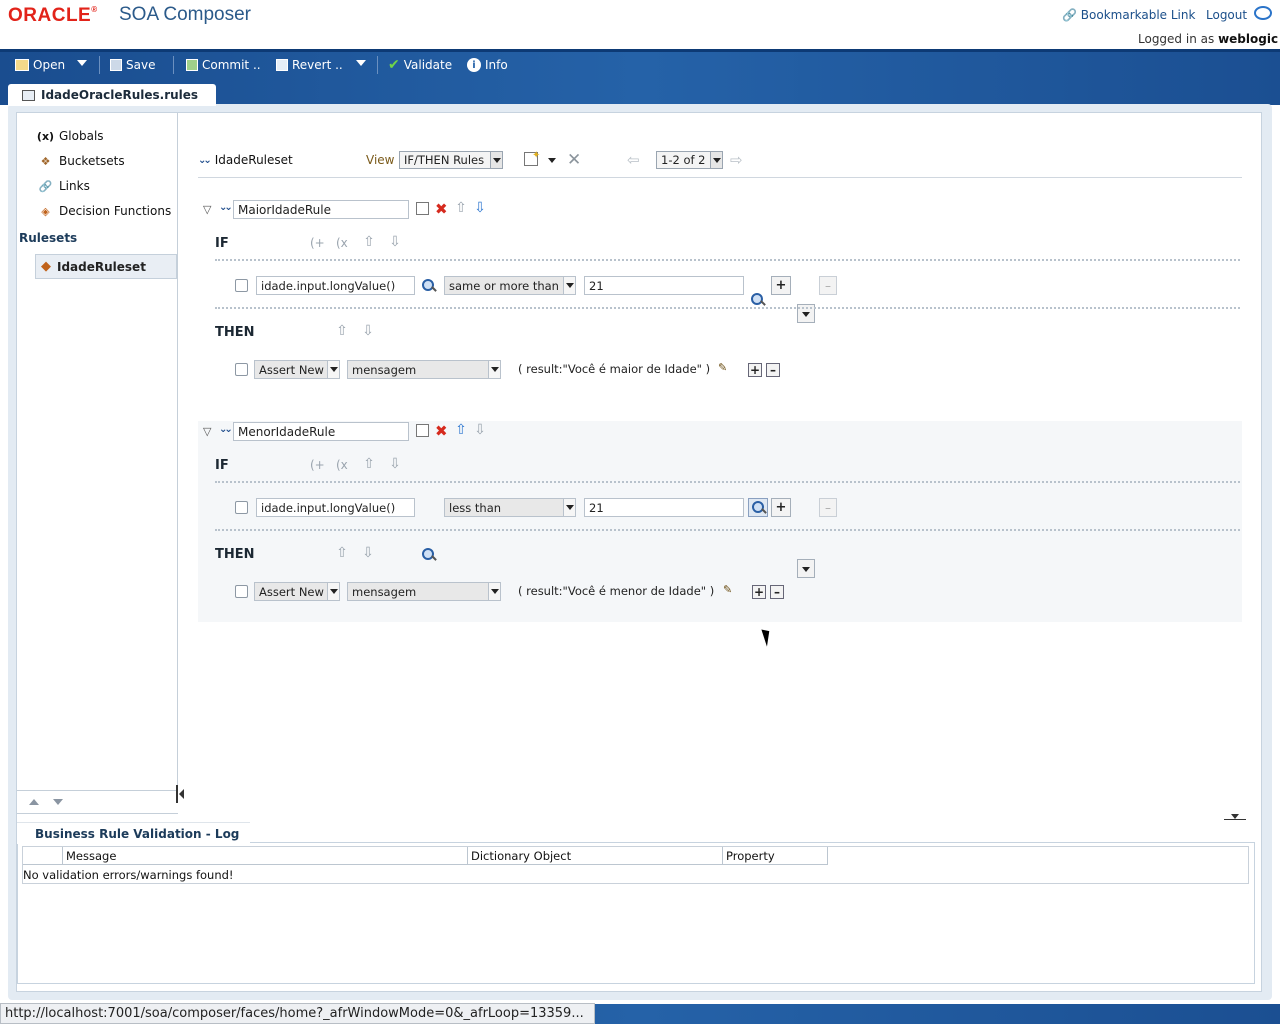  I want to click on sidebar-item-ruleset: ◆ IdadeRuleset, so click(106, 266).